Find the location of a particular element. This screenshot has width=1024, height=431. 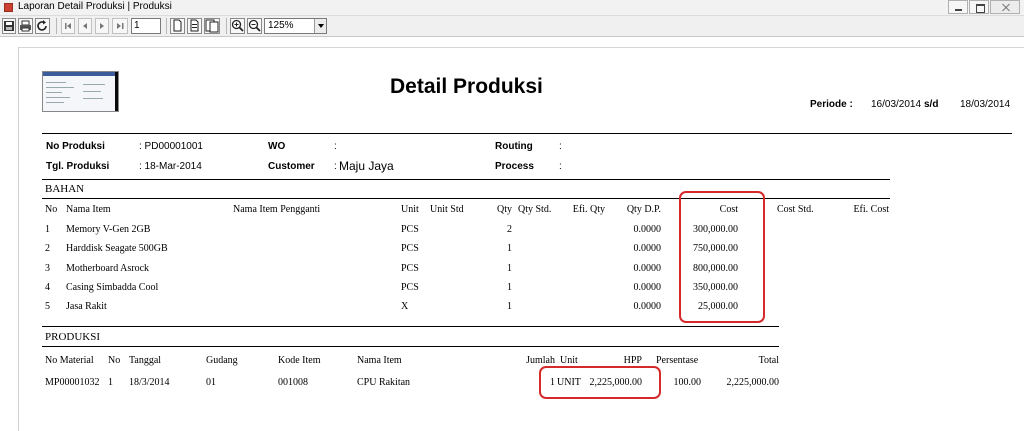

multi-page-button is located at coordinates (212, 26).